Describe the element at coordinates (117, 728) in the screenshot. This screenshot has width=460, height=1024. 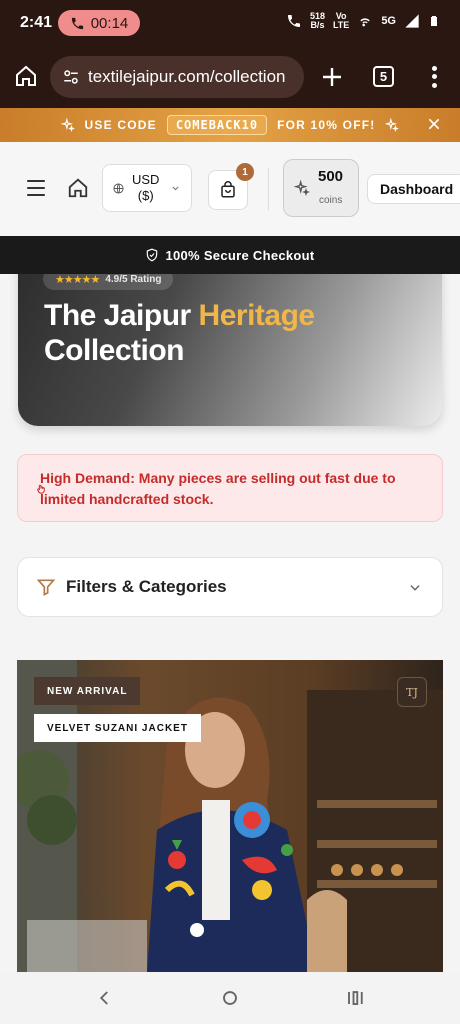
I see `product-name-tag: VELVET SUZANI JACKET` at that location.